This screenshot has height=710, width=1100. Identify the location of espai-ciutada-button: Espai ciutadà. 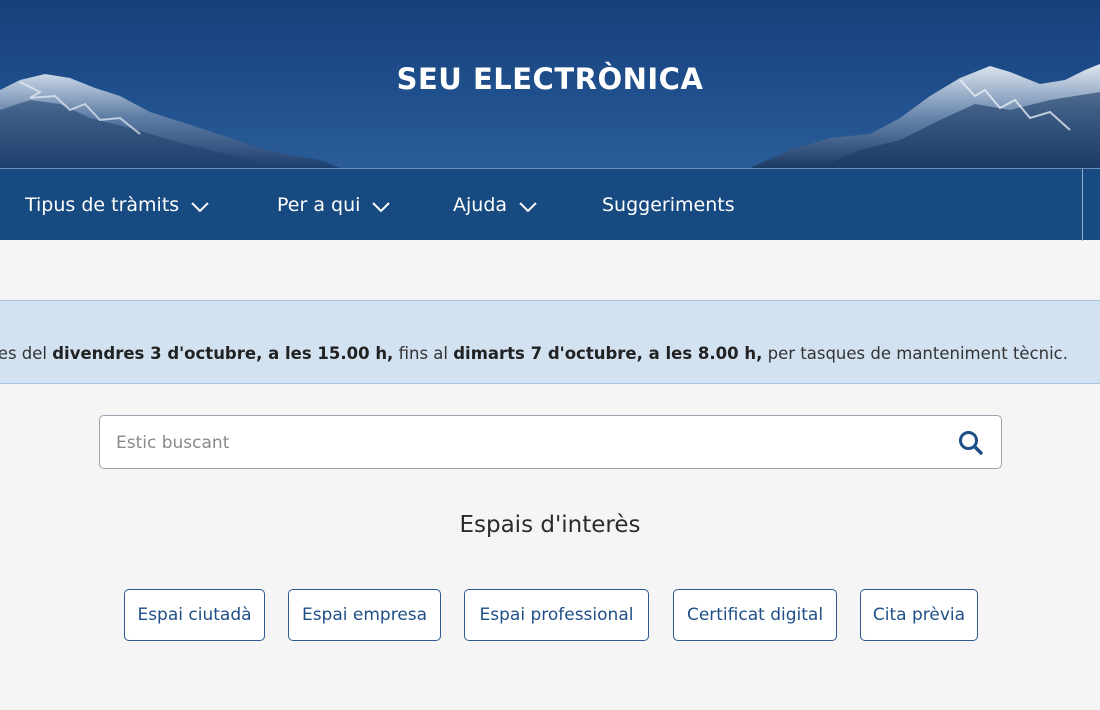
(194, 615).